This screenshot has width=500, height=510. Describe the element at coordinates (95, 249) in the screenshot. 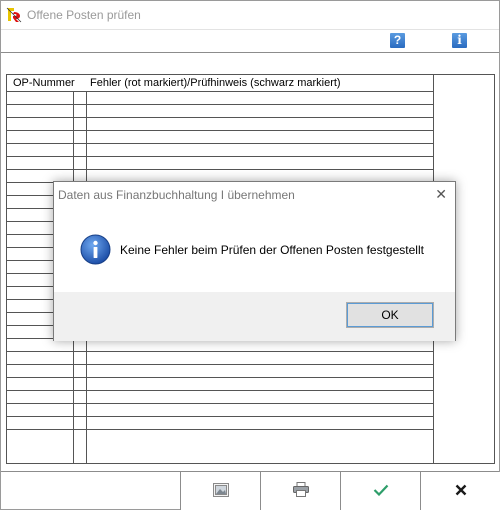

I see `information-icon` at that location.